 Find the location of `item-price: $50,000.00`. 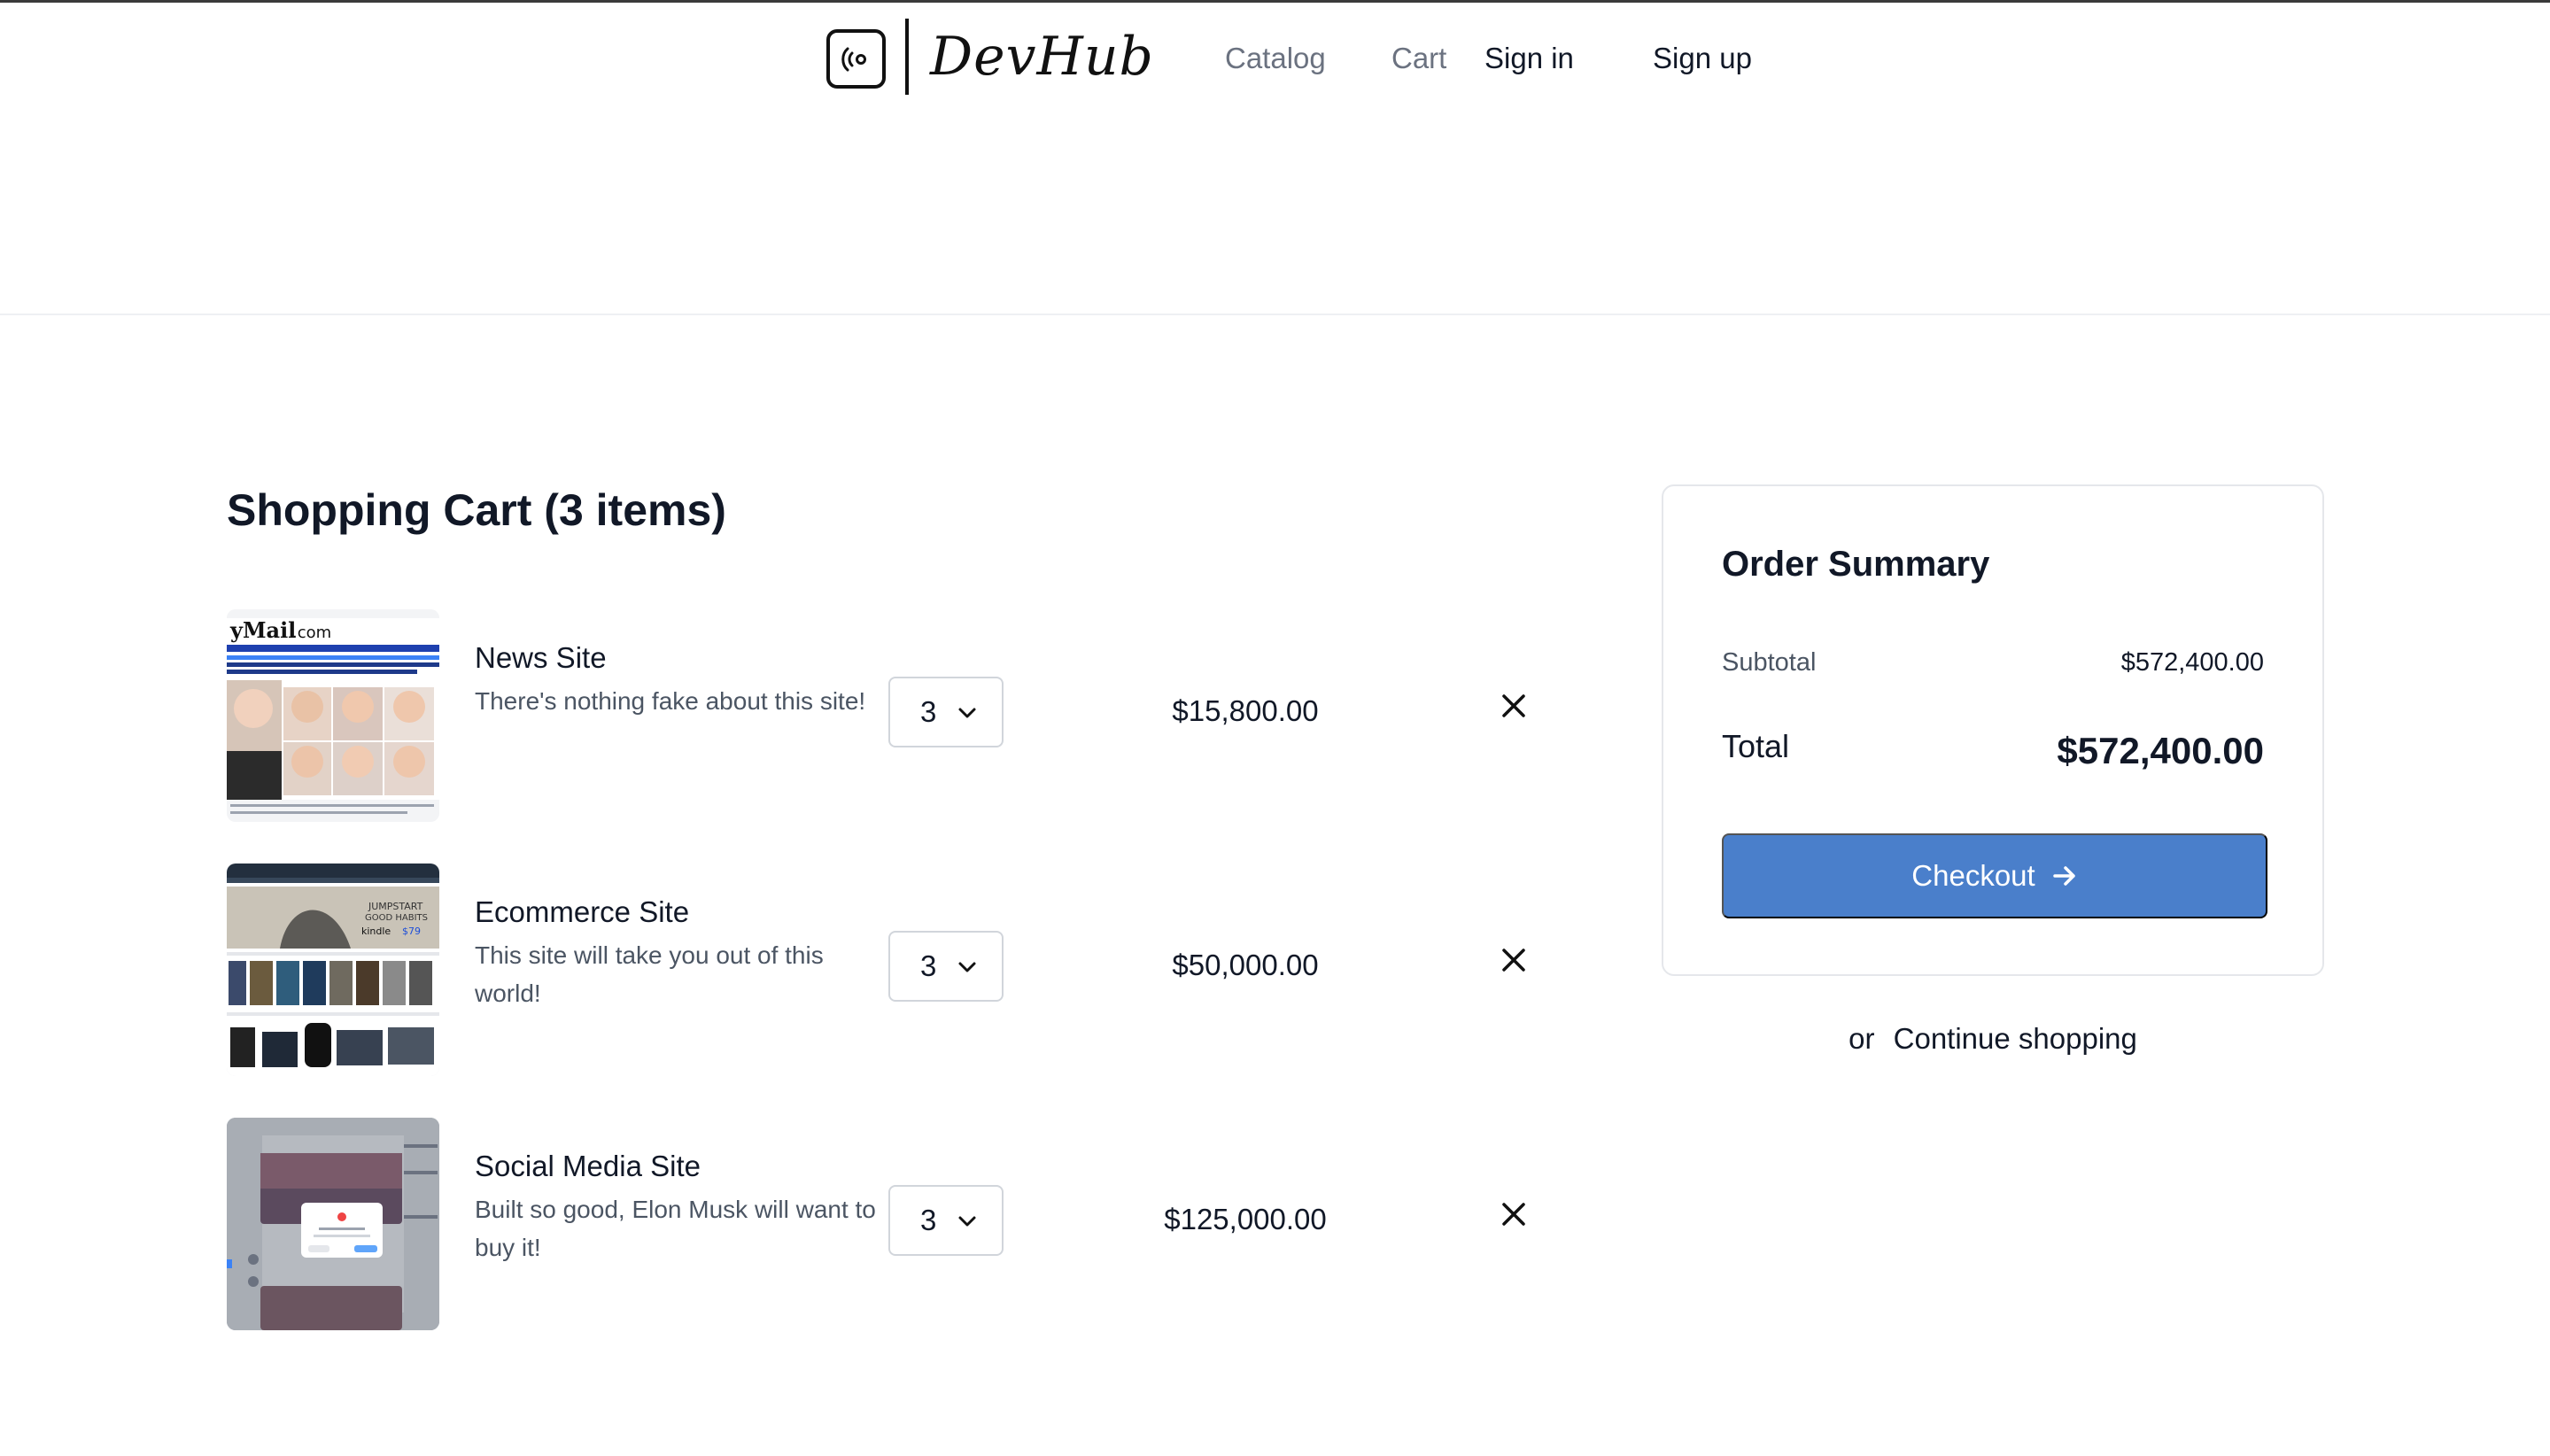

item-price: $50,000.00 is located at coordinates (1245, 965).